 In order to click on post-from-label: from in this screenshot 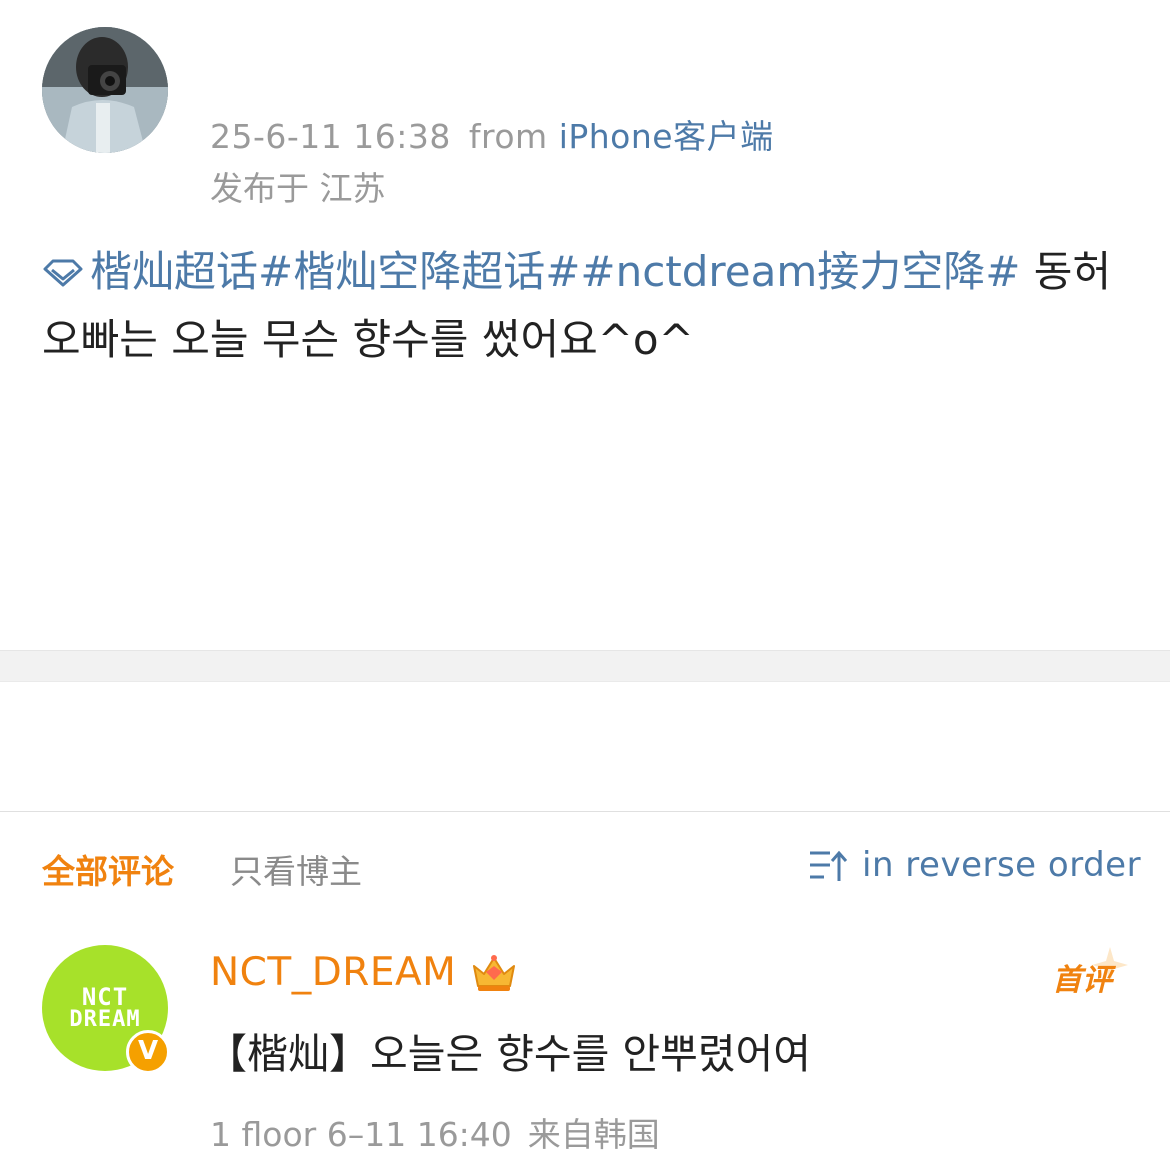, I will do `click(508, 136)`.